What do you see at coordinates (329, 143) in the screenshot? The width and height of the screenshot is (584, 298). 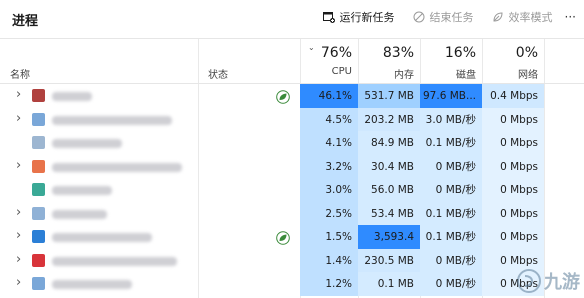 I see `cpu-cell: 4.1%` at bounding box center [329, 143].